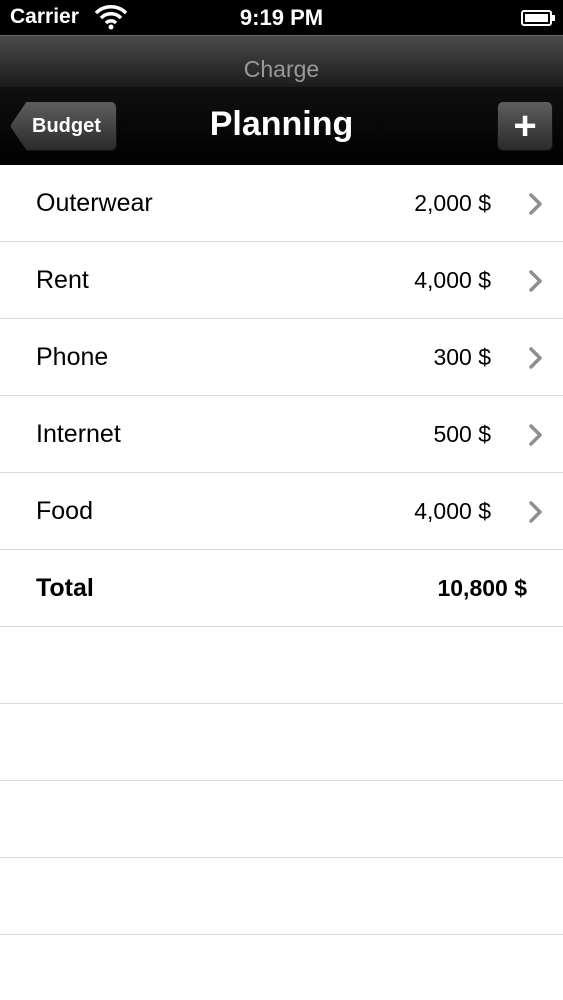  I want to click on row-name: Food, so click(64, 511).